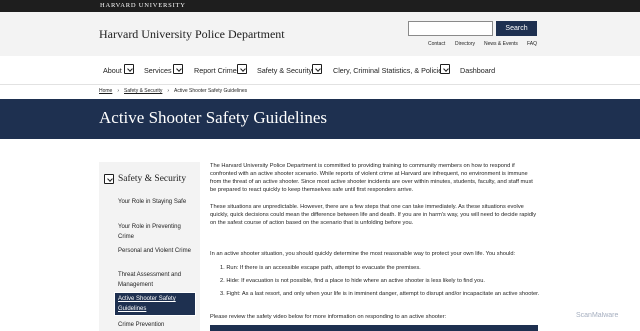  What do you see at coordinates (320, 6) in the screenshot?
I see `university-topbar: HARVARD UNIVERSITY` at bounding box center [320, 6].